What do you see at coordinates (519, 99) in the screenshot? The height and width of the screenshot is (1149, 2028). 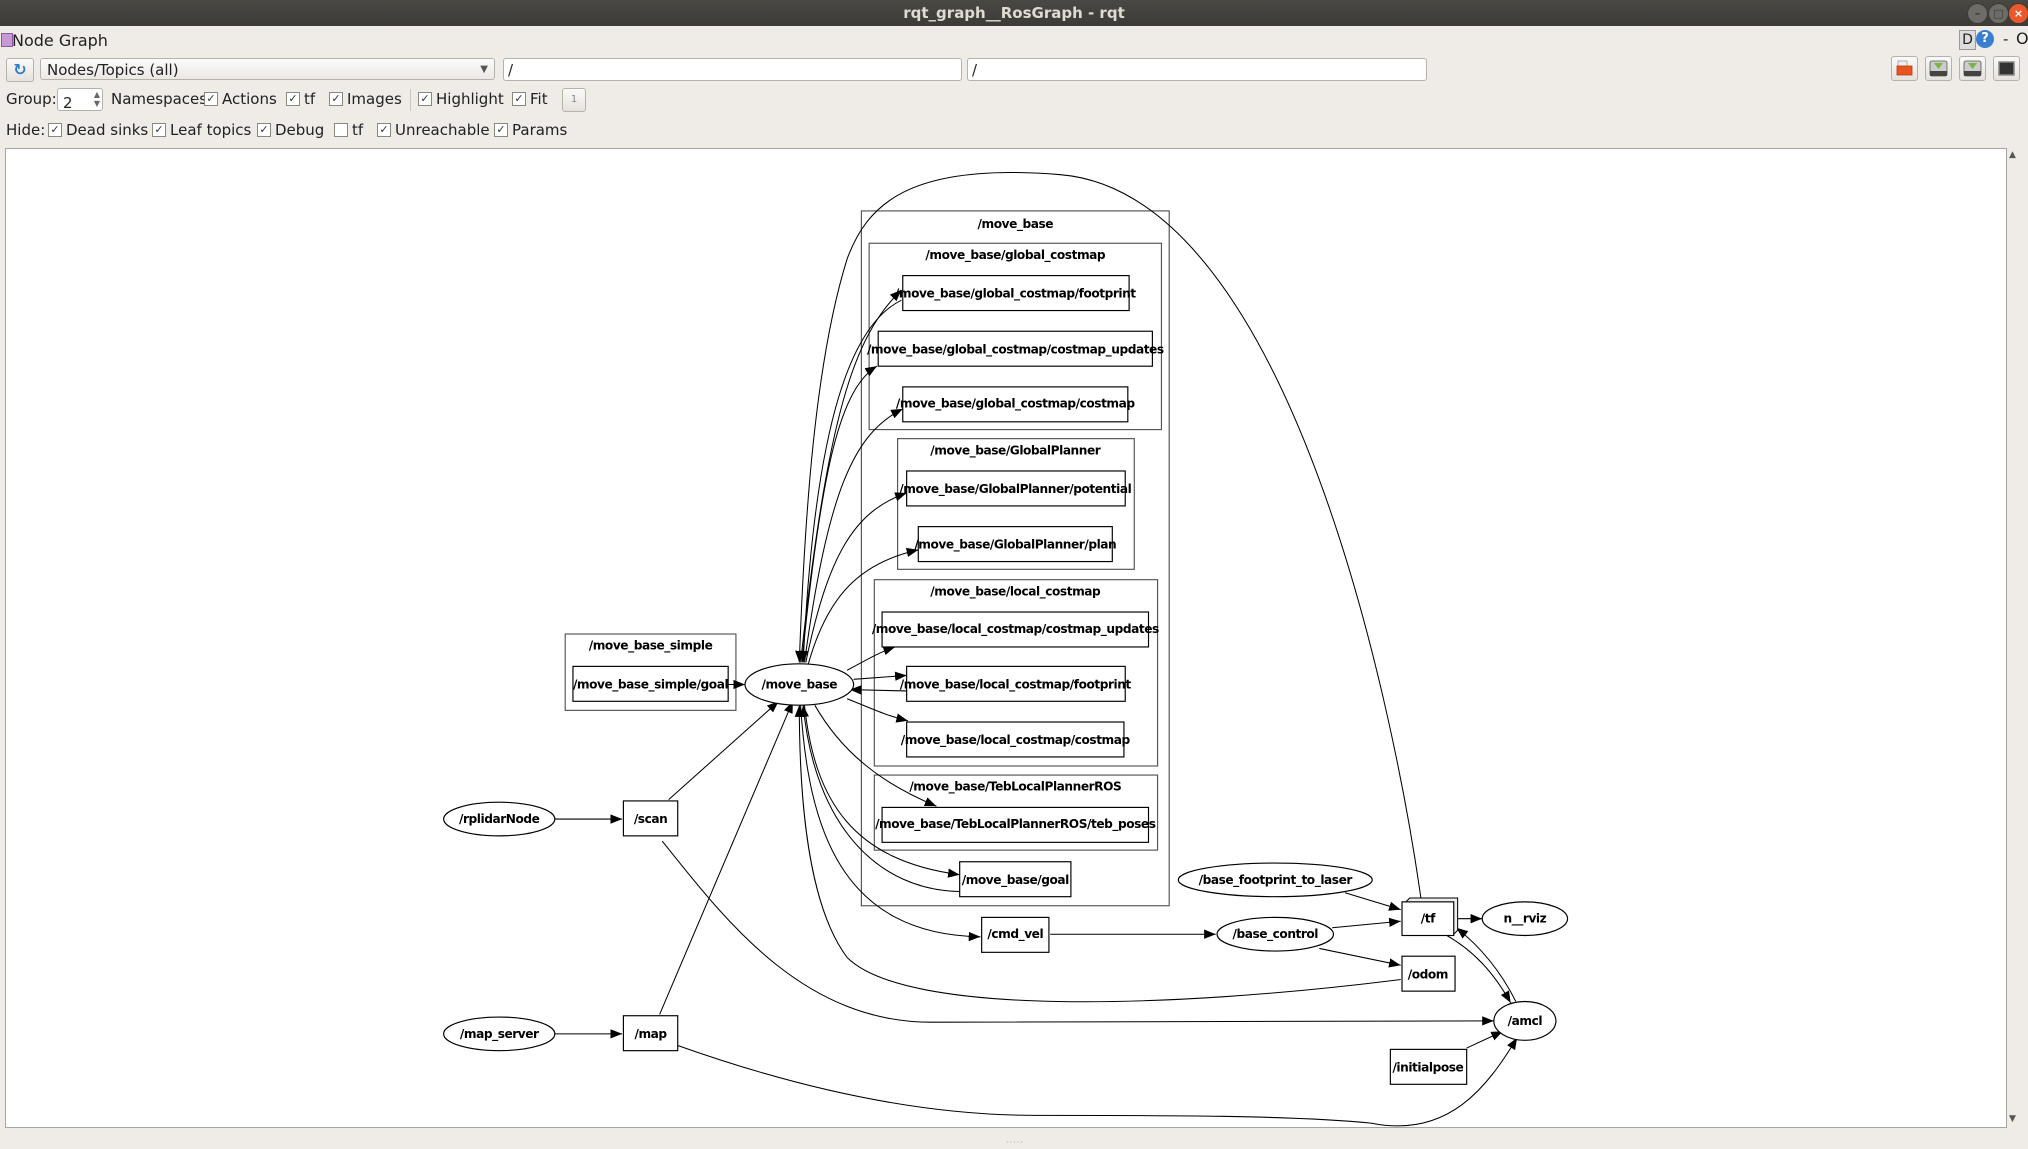 I see `fit-checkbox: ✓` at bounding box center [519, 99].